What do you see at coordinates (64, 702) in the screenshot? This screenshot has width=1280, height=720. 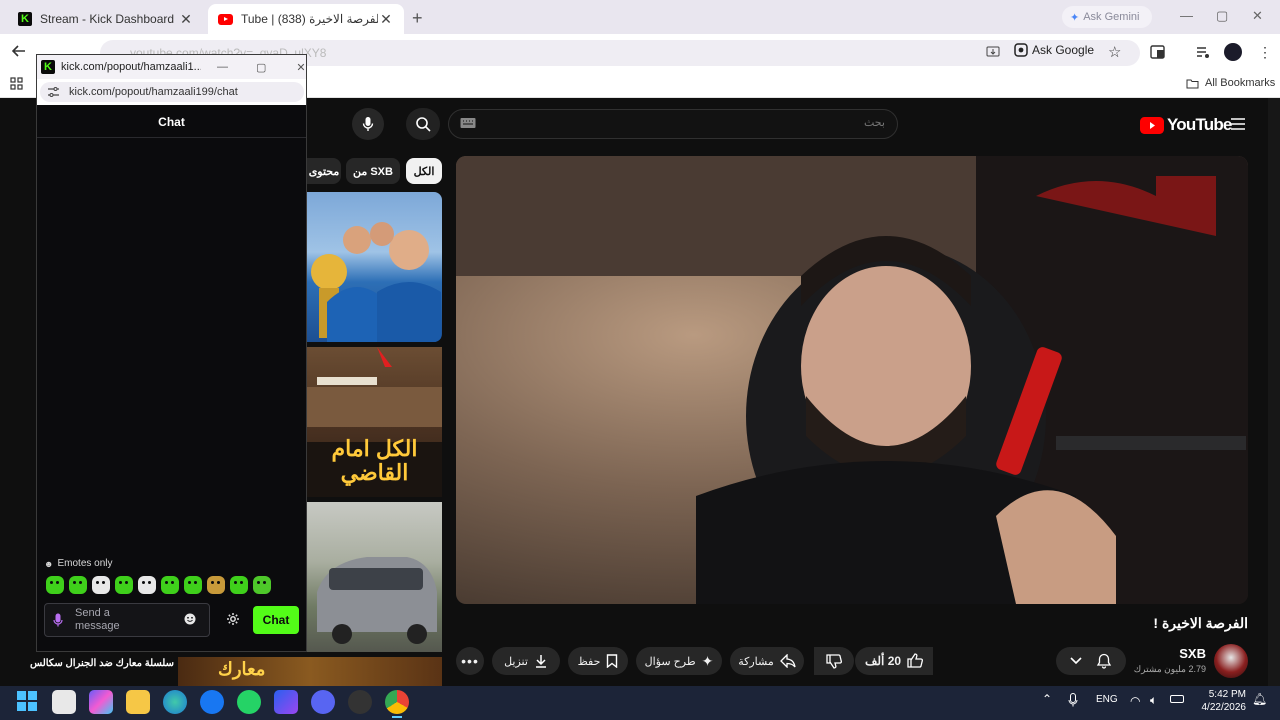 I see `store-icon` at bounding box center [64, 702].